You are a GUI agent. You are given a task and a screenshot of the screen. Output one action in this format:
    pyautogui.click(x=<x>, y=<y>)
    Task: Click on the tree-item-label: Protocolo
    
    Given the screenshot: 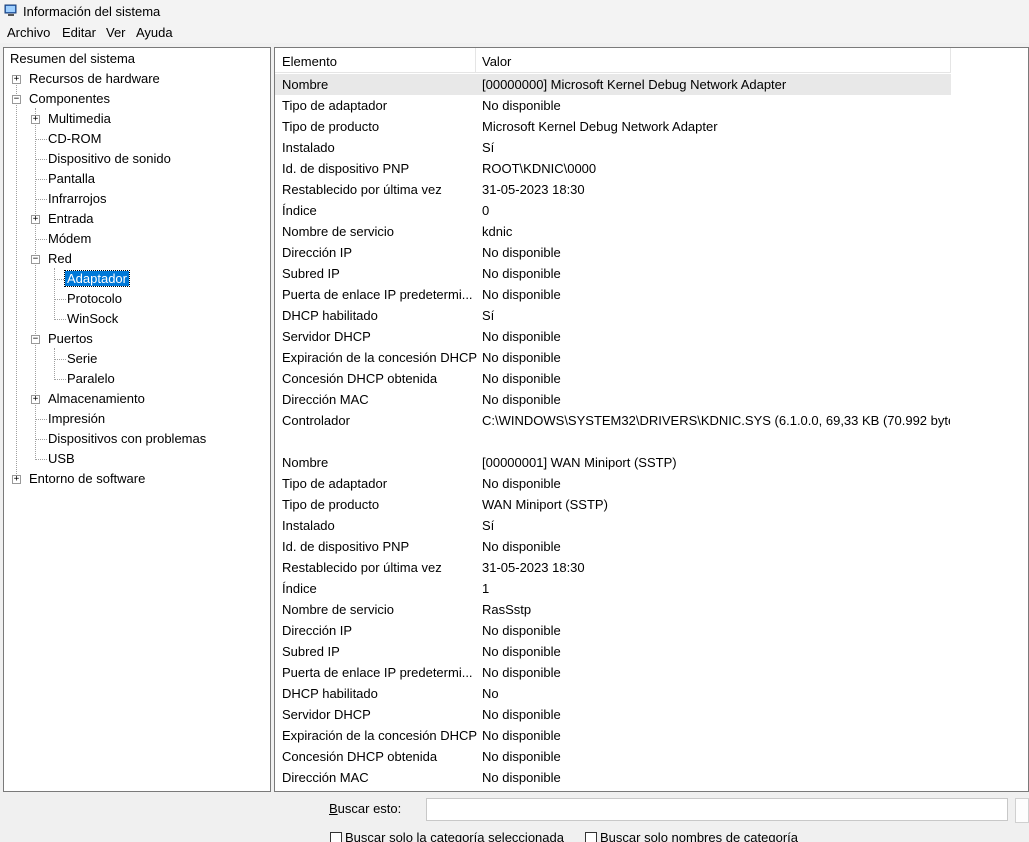 What is the action you would take?
    pyautogui.click(x=94, y=298)
    